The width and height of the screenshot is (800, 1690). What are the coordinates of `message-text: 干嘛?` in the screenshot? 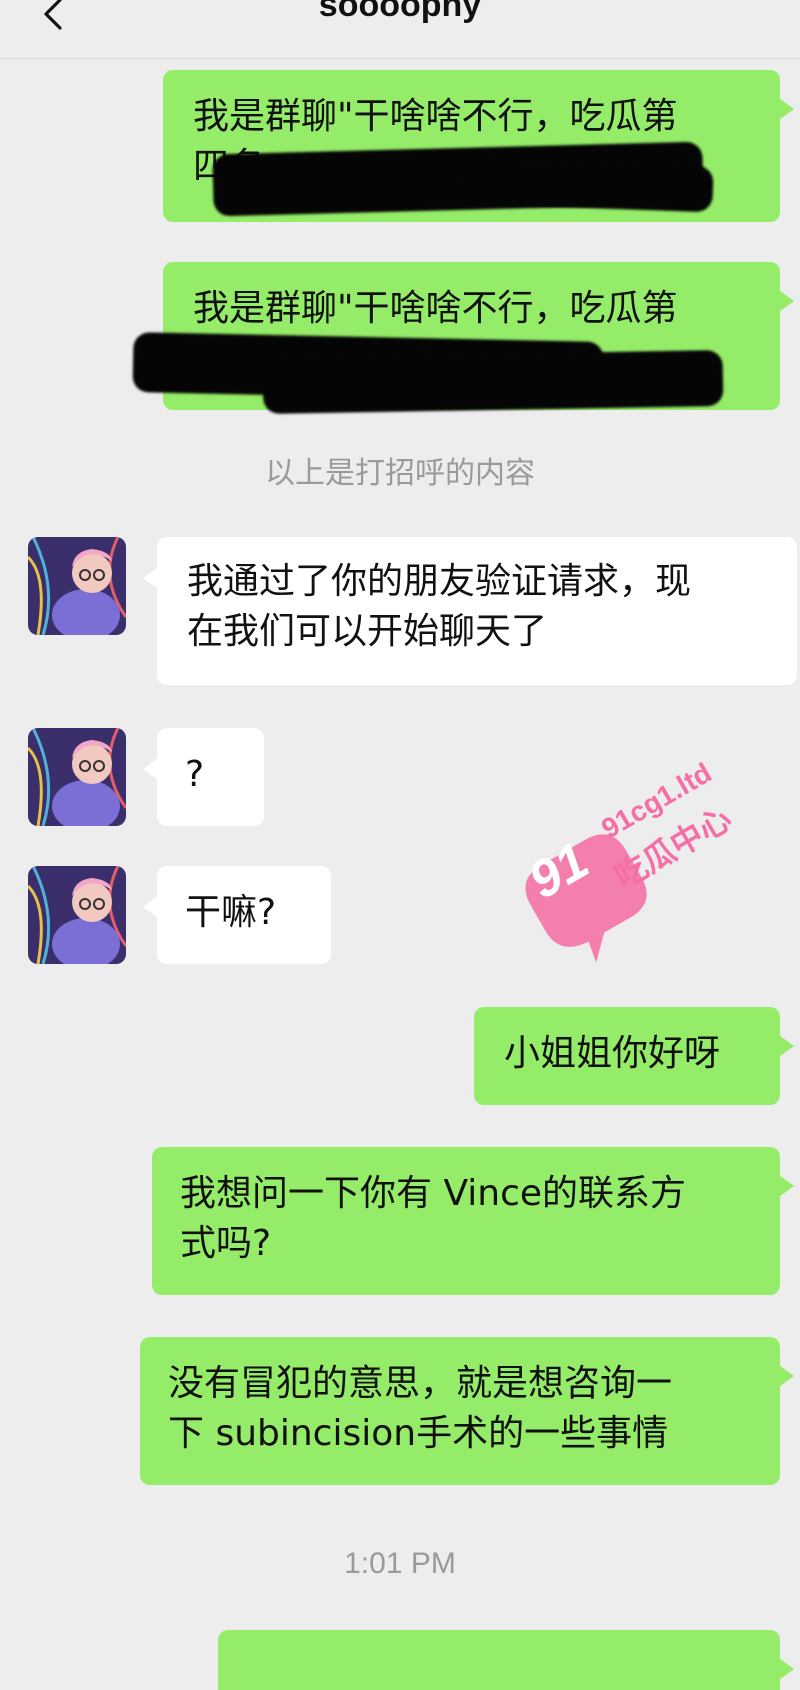 It's located at (231, 912).